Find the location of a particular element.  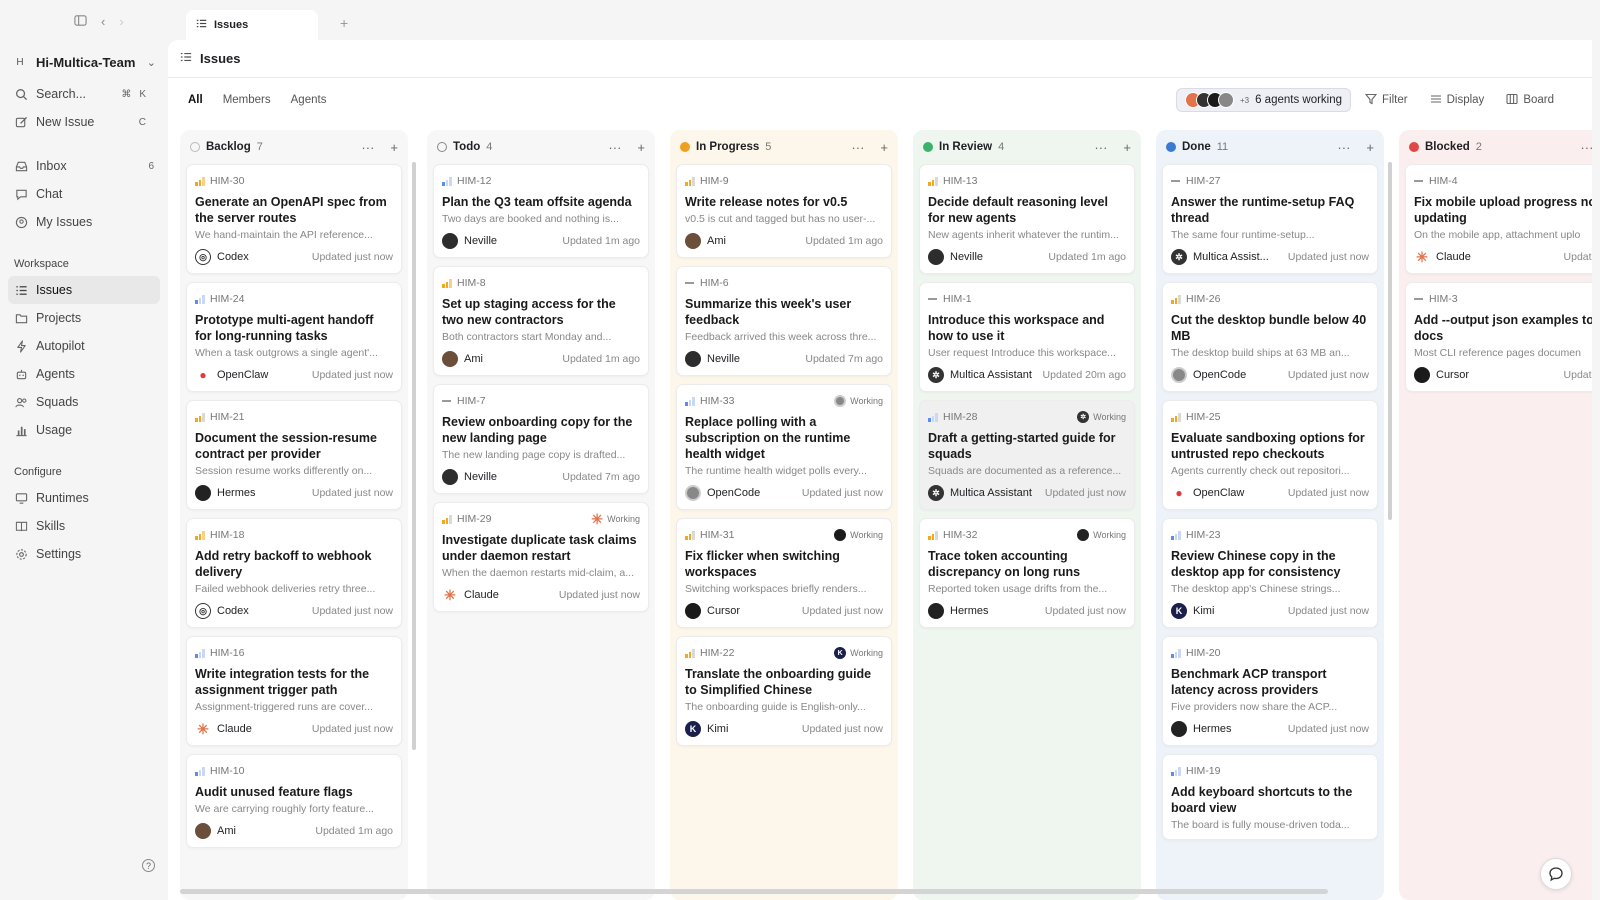

sidebar-item-chat: Chat is located at coordinates (84, 194).